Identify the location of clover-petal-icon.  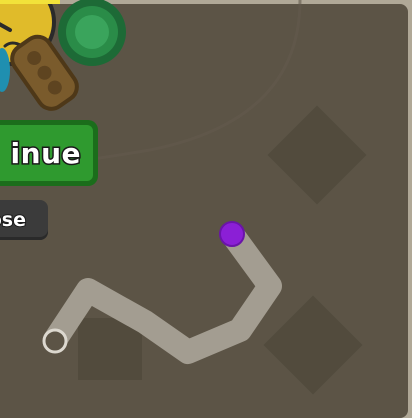
(92, 33).